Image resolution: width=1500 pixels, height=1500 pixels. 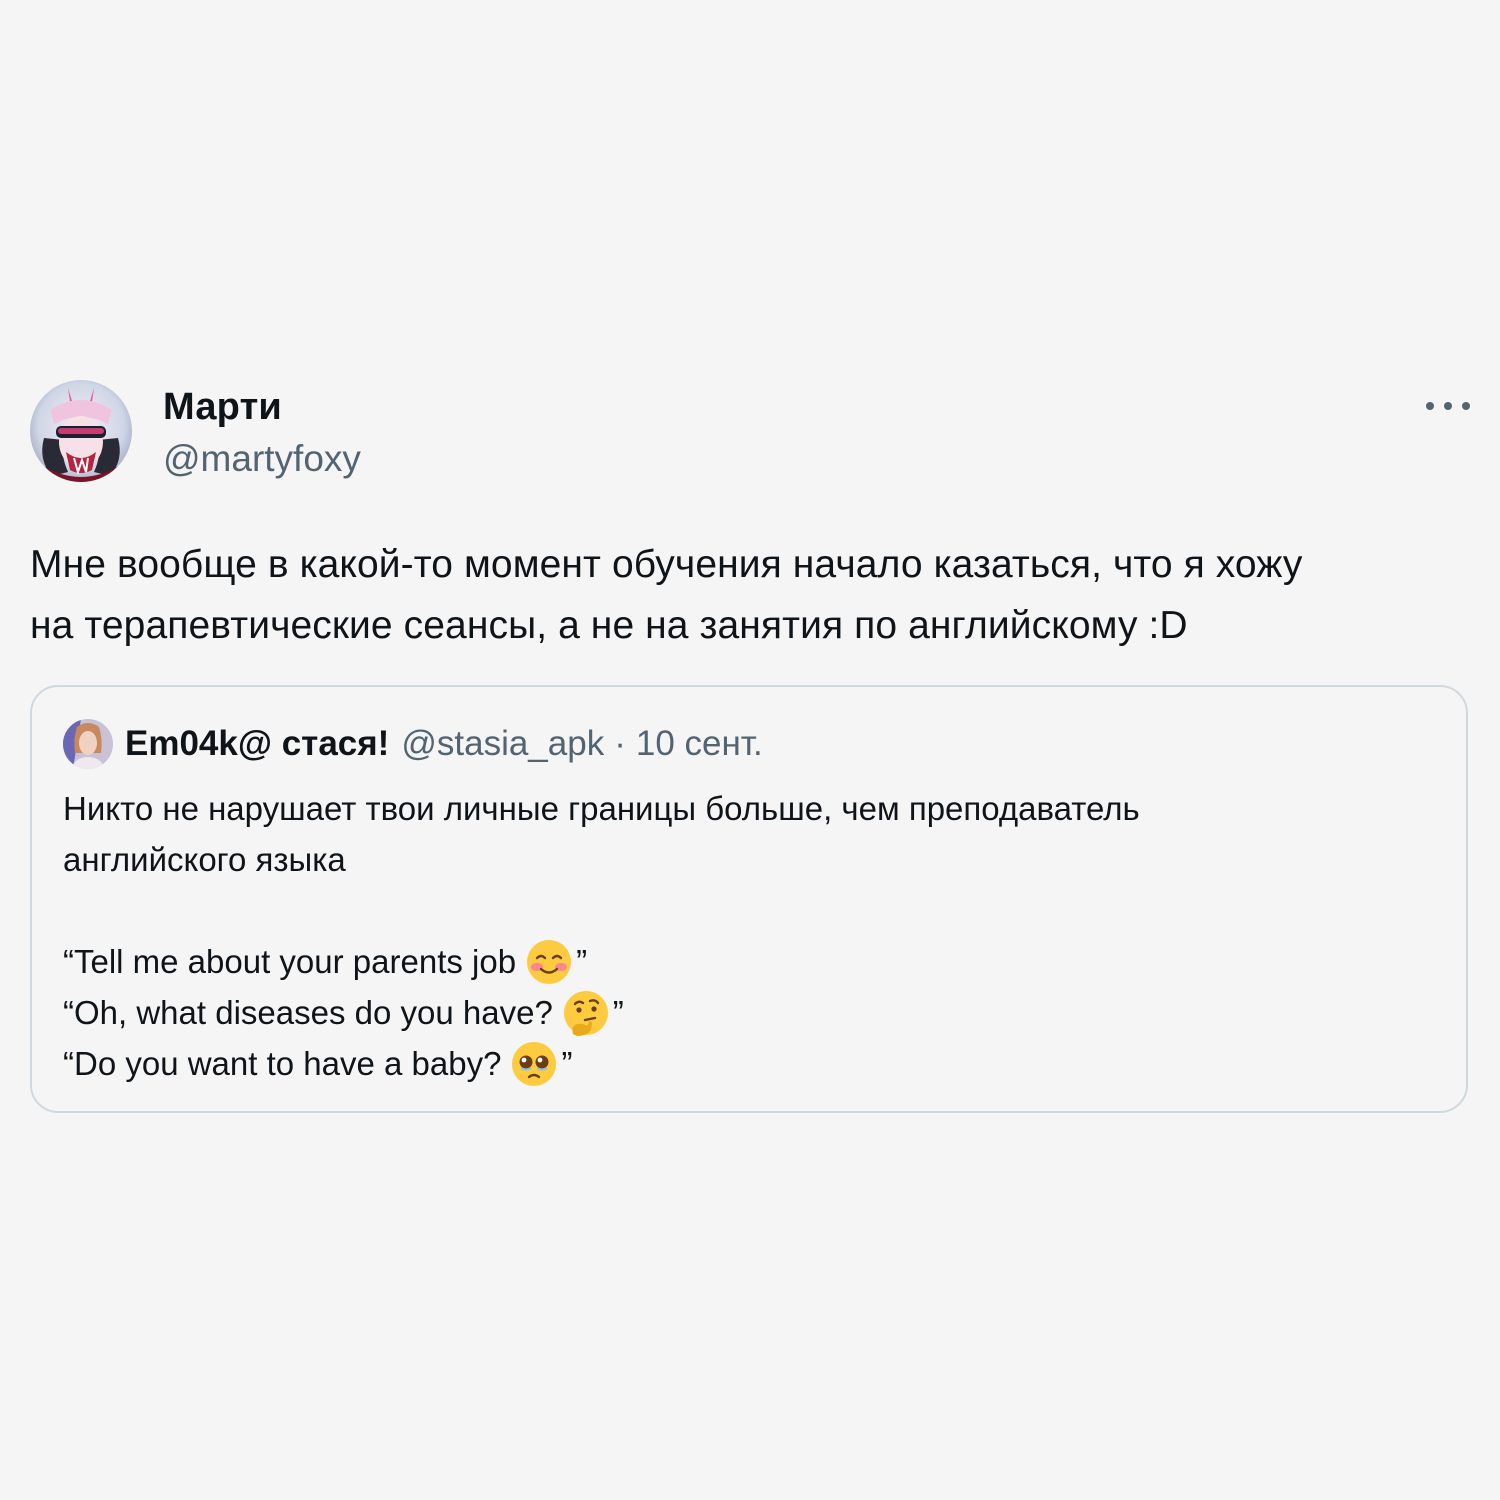 What do you see at coordinates (748, 1063) in the screenshot?
I see `quote-line: “Do you want to have a baby? ”` at bounding box center [748, 1063].